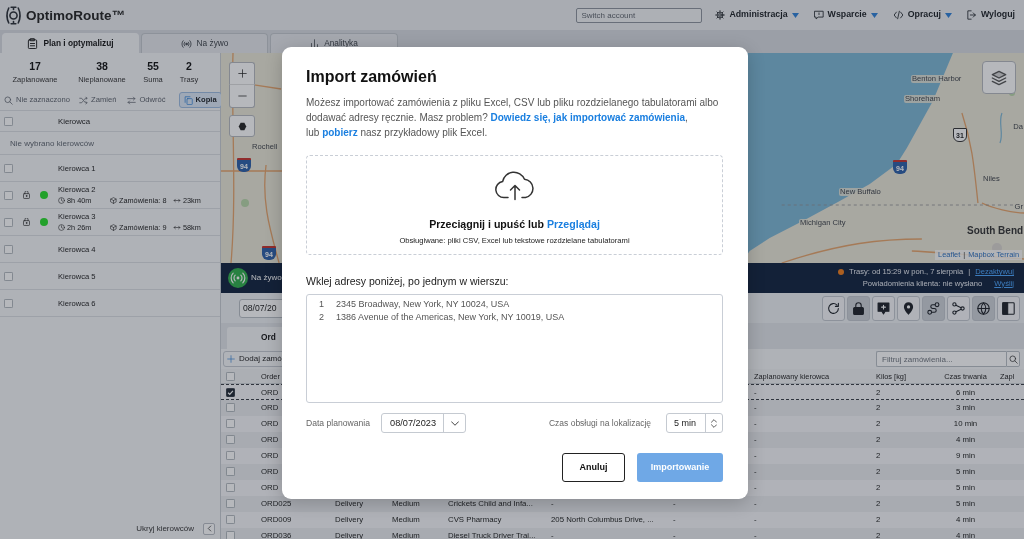 The height and width of the screenshot is (539, 1024). I want to click on paste-label: Wklej adresy poniżej, po jednym w wierszu:, so click(408, 281).